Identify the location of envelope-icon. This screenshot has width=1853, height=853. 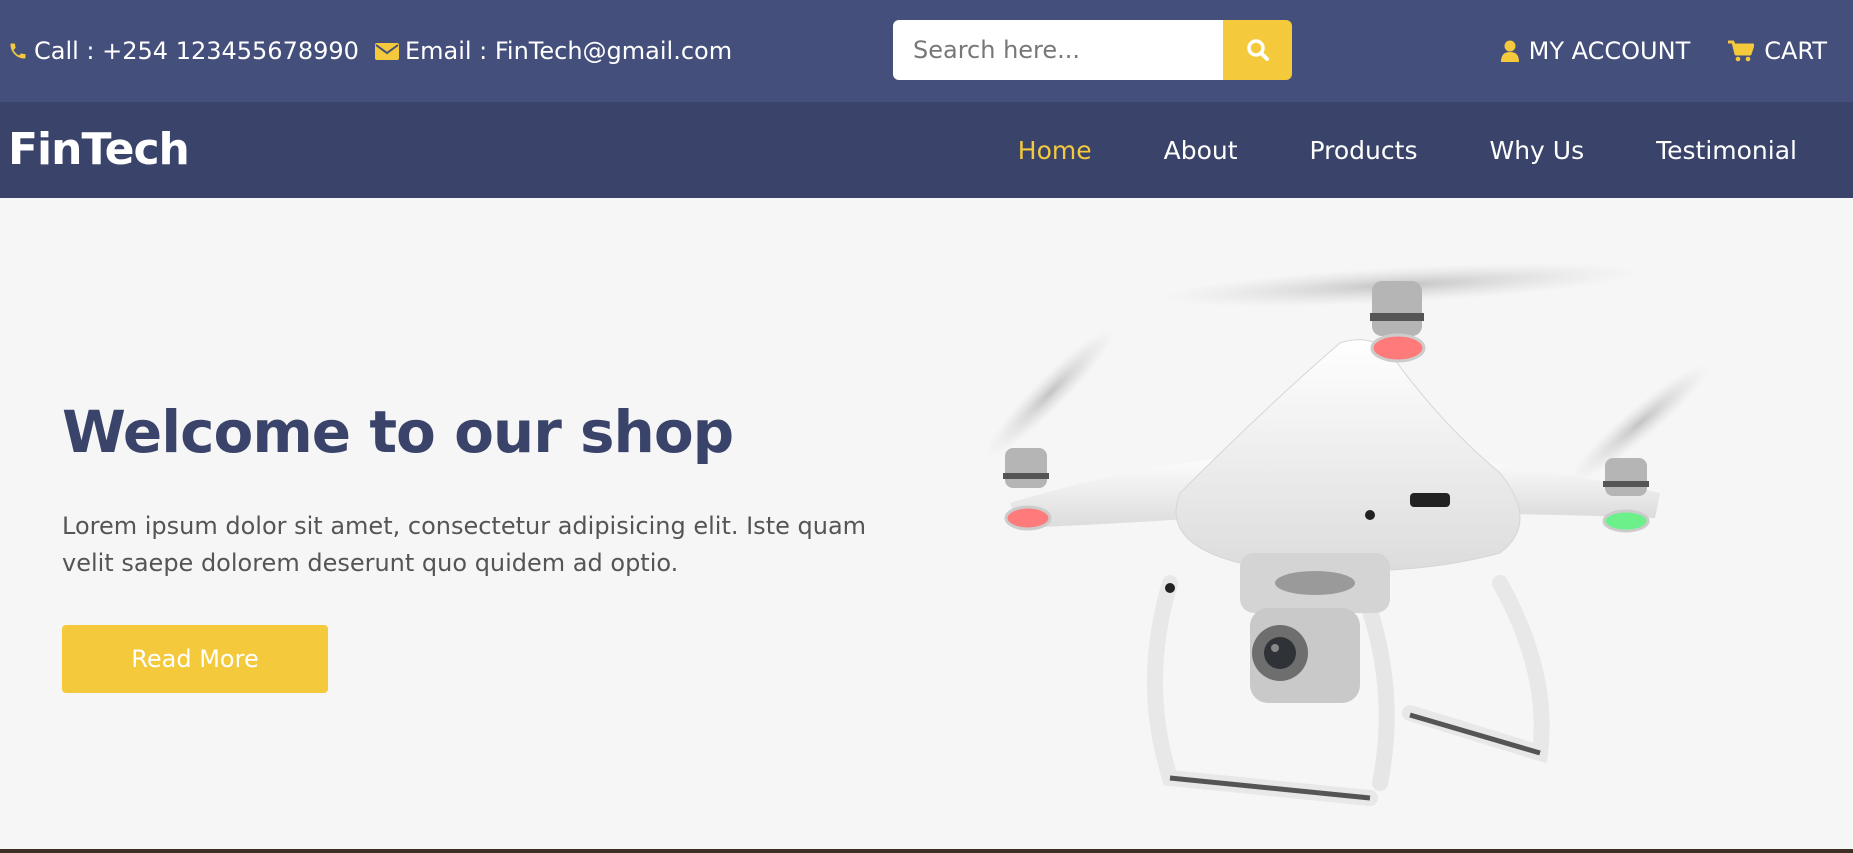
(386, 51).